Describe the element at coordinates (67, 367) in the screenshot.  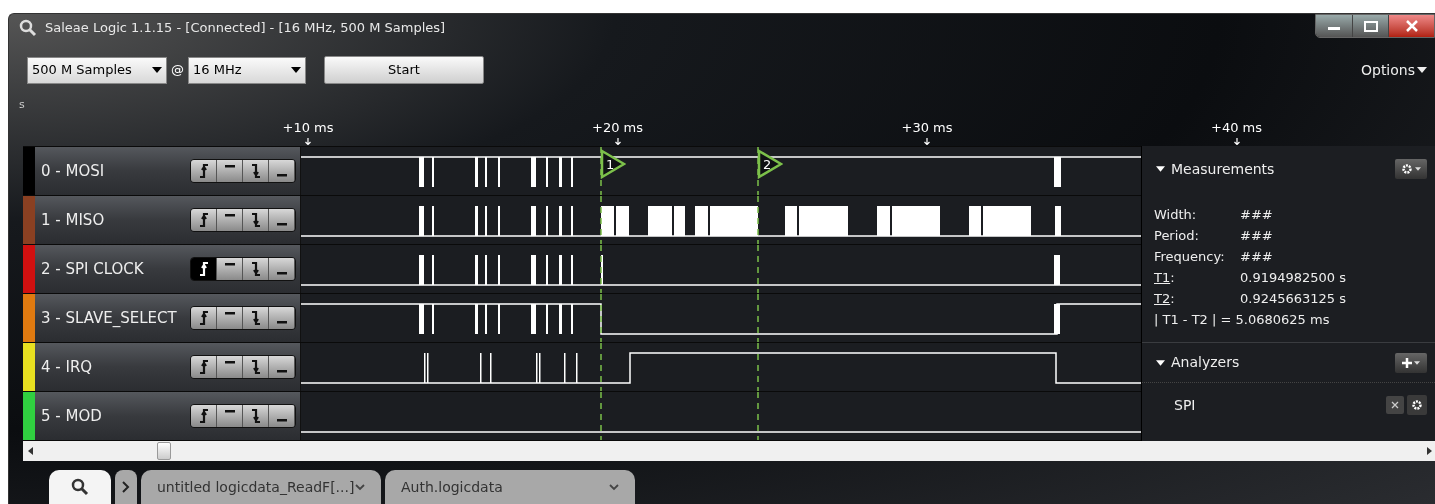
I see `channel-name: 4 - IRQ` at that location.